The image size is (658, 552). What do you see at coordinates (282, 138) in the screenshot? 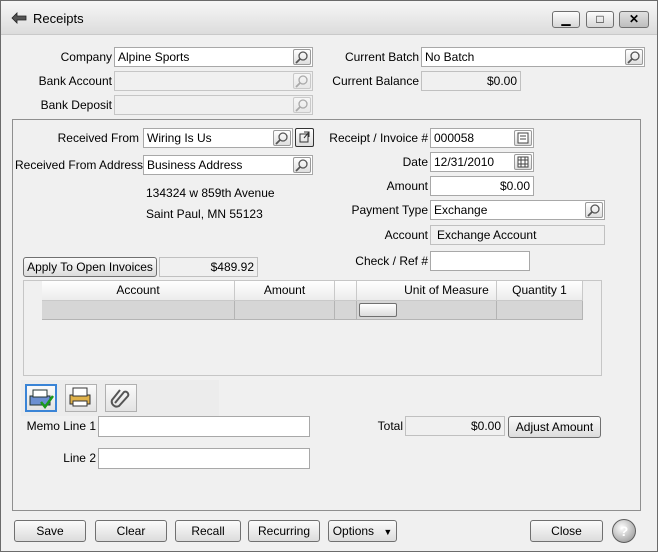
I see `received-from-magnifier-icon` at bounding box center [282, 138].